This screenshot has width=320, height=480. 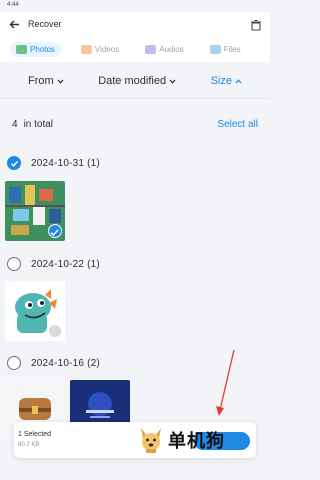 I want to click on filter-bar: From Date modified Size, so click(x=135, y=81).